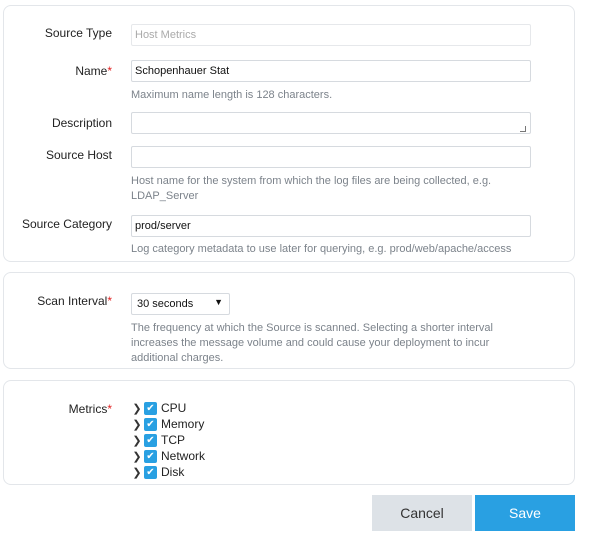  I want to click on source-category-label: Source Category, so click(66, 224).